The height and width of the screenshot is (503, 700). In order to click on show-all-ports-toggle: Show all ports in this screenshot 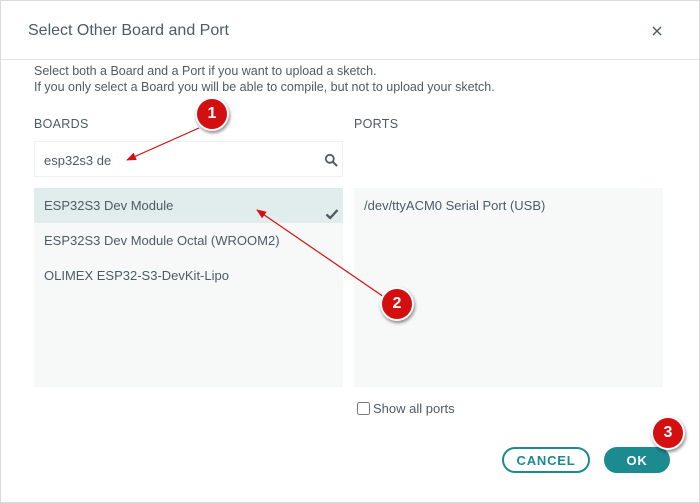, I will do `click(406, 408)`.